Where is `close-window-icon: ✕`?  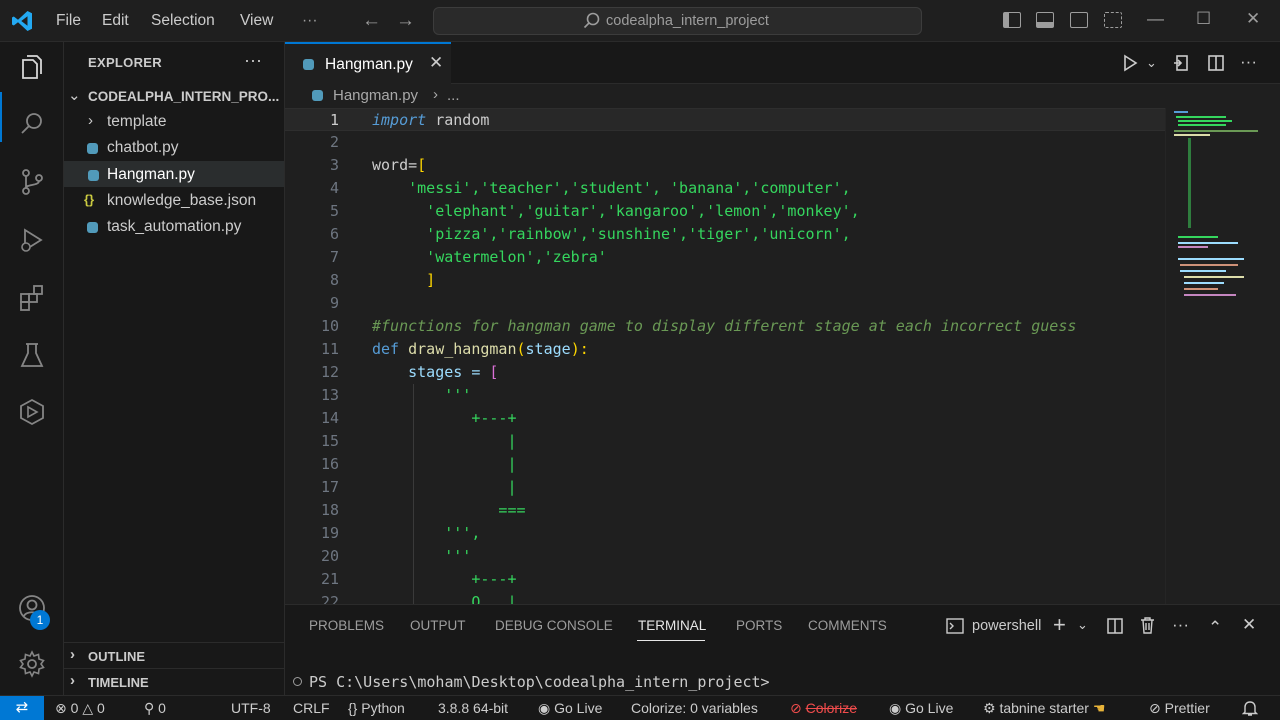
close-window-icon: ✕ is located at coordinates (1253, 19).